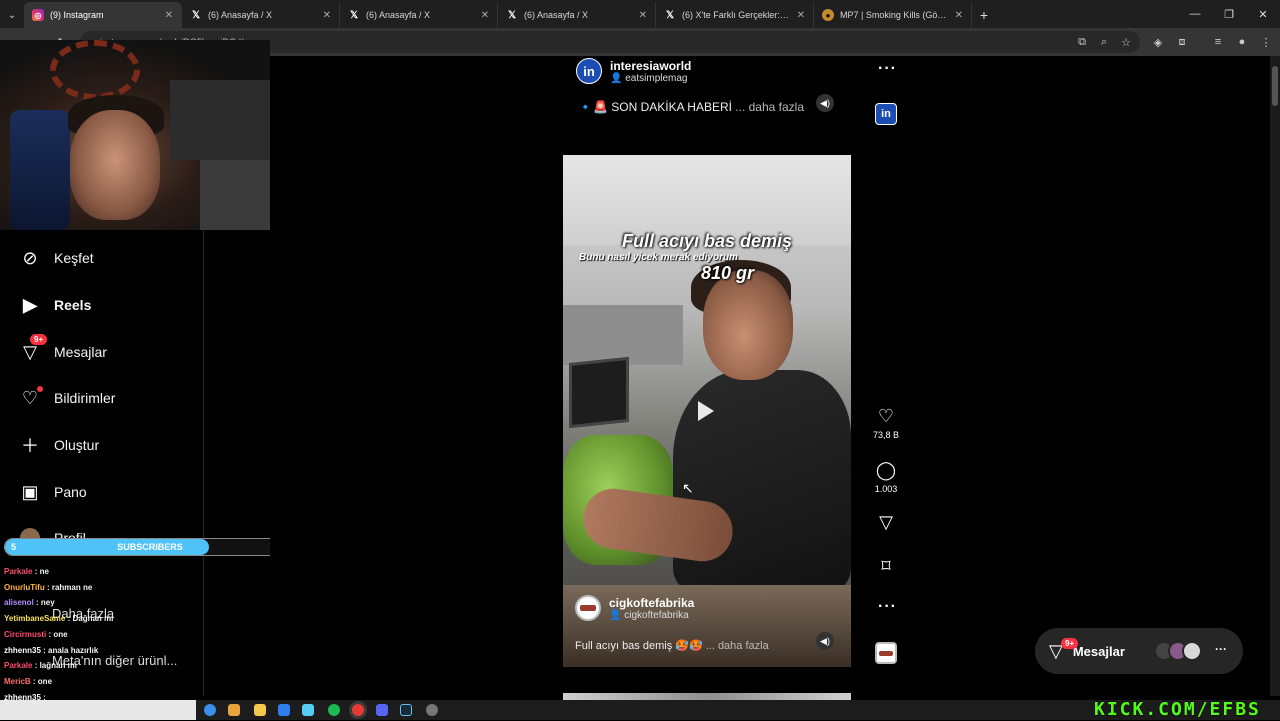 The height and width of the screenshot is (721, 1280). I want to click on messenger-icon: ▽ 9+, so click(34, 348).